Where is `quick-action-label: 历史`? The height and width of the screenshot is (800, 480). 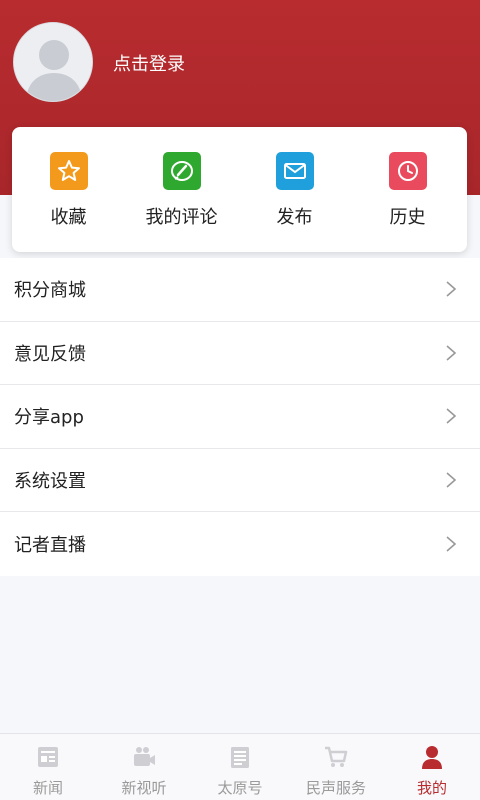 quick-action-label: 历史 is located at coordinates (407, 217).